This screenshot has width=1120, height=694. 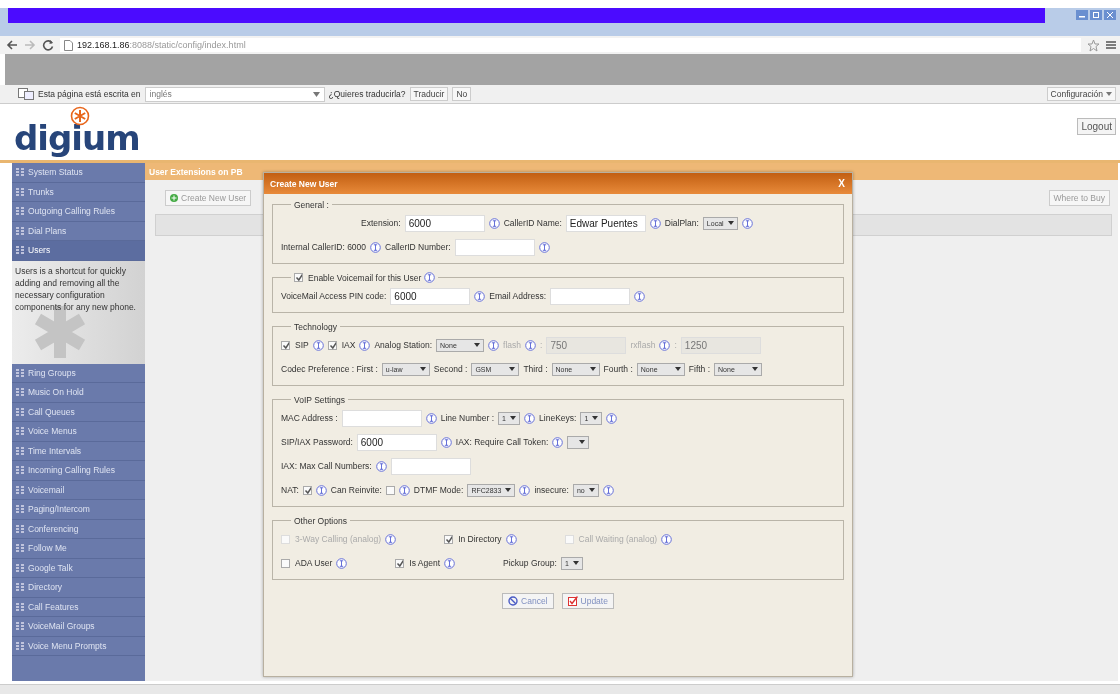 I want to click on reload-icon, so click(x=48, y=45).